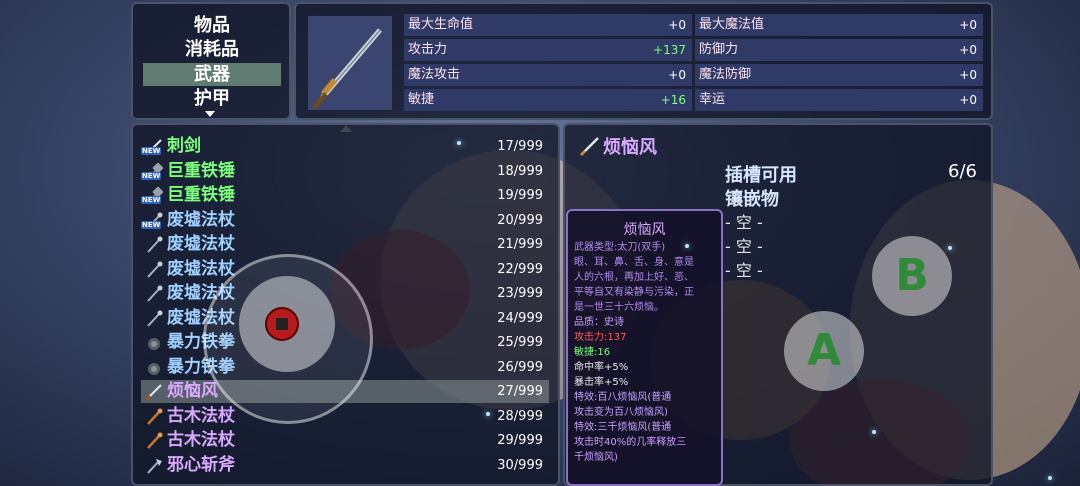  What do you see at coordinates (520, 440) in the screenshot?
I see `item-count: 29/999` at bounding box center [520, 440].